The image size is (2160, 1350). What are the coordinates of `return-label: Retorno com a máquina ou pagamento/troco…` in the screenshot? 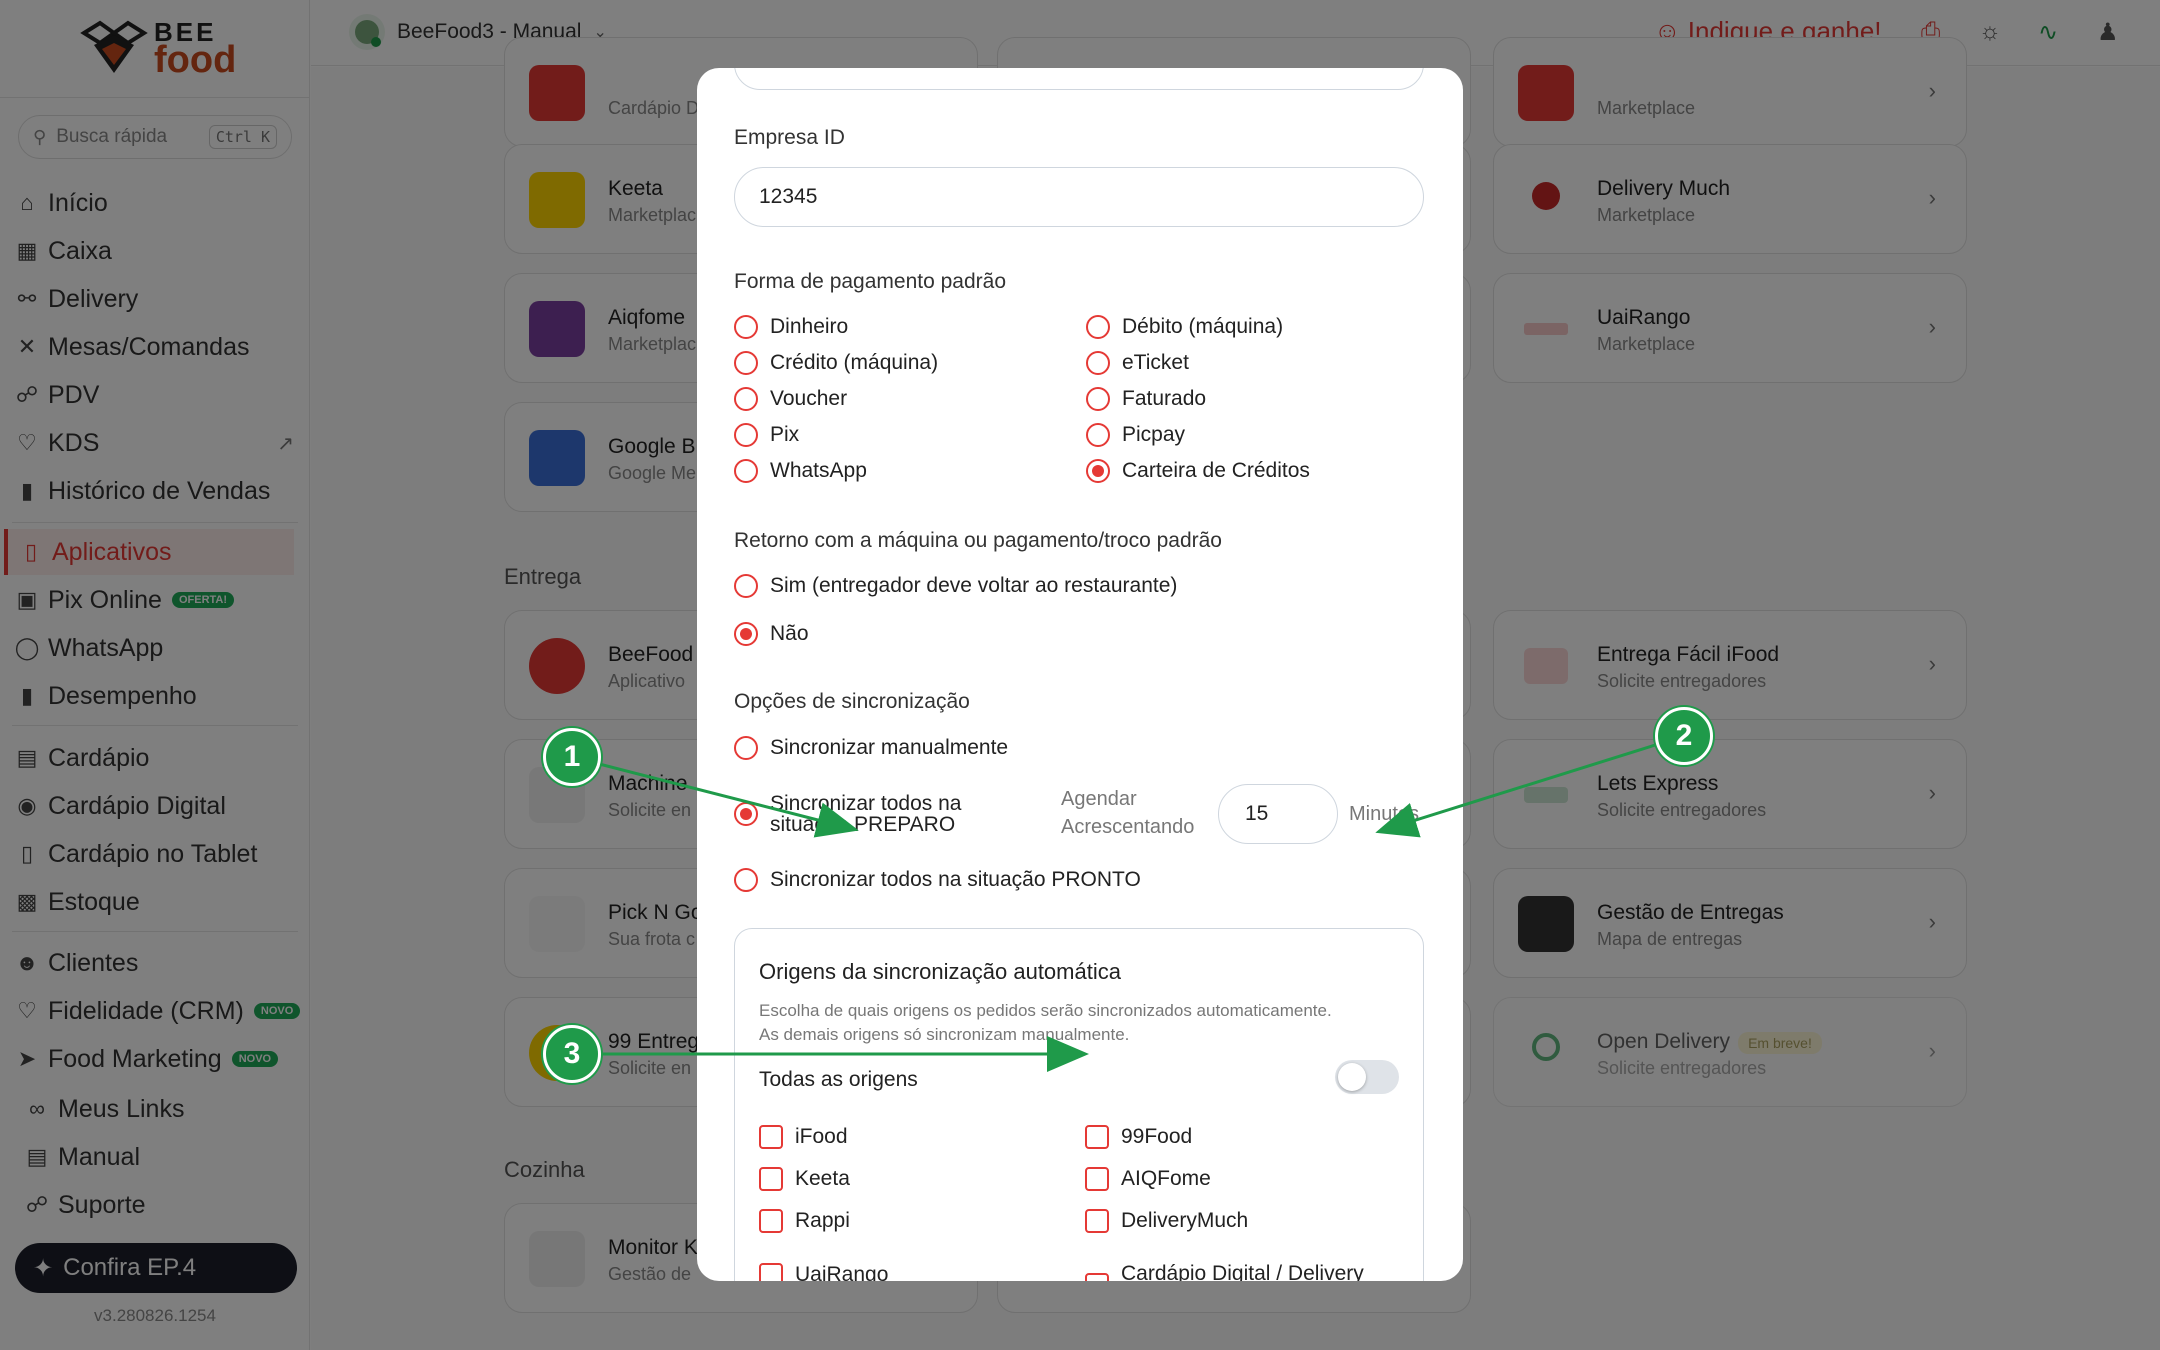 It's located at (978, 540).